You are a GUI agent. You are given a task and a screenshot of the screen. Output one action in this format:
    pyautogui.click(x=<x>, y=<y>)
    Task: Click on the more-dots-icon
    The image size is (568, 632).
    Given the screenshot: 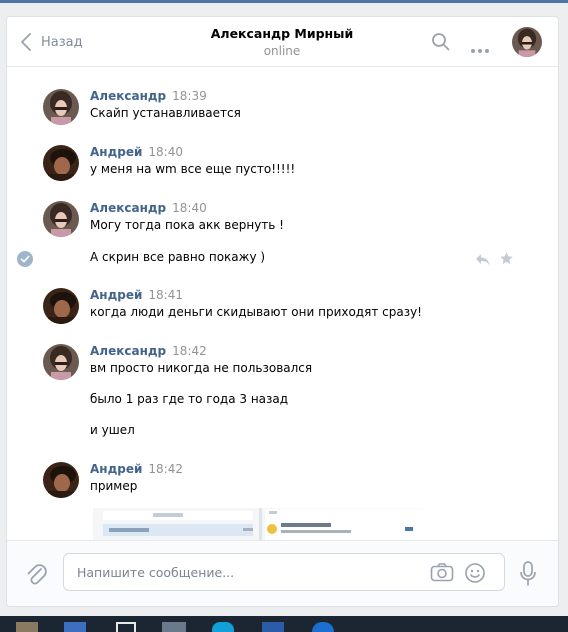 What is the action you would take?
    pyautogui.click(x=480, y=48)
    